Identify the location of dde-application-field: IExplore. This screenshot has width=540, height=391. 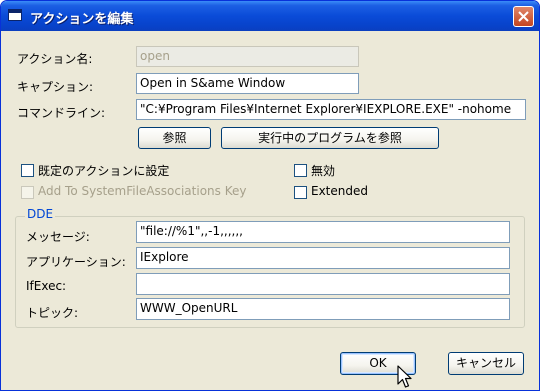
(323, 258).